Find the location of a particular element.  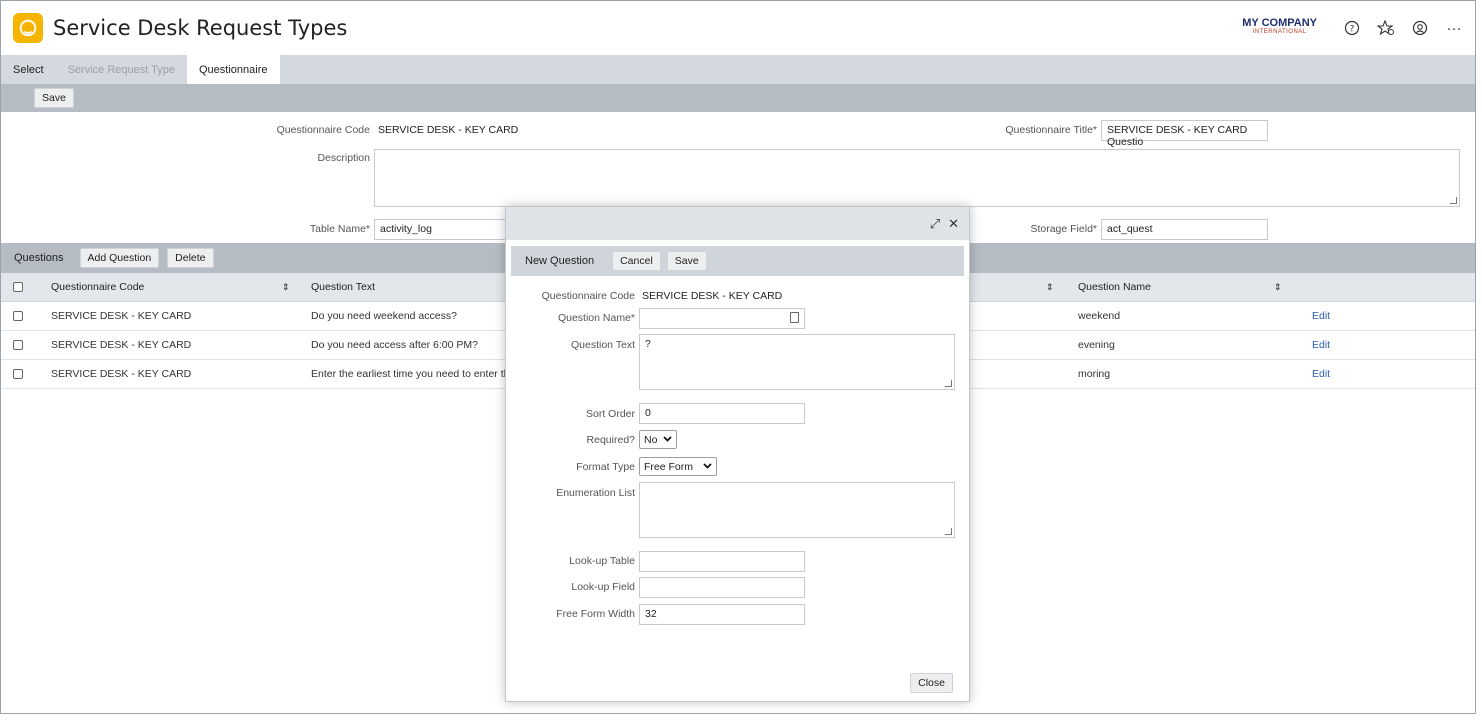

row-text: Do you need weekend access? is located at coordinates (384, 316).